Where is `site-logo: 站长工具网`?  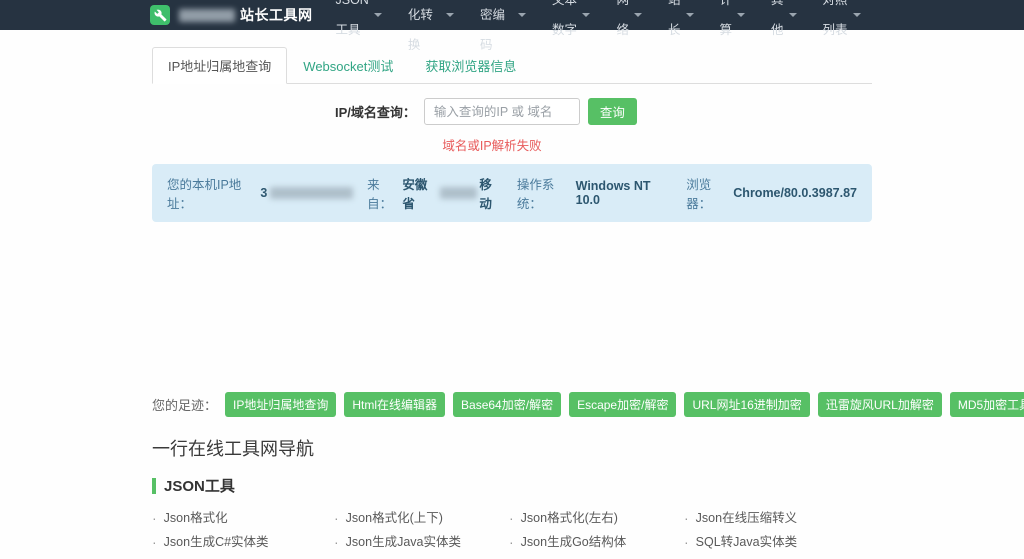
site-logo: 站长工具网 is located at coordinates (231, 15).